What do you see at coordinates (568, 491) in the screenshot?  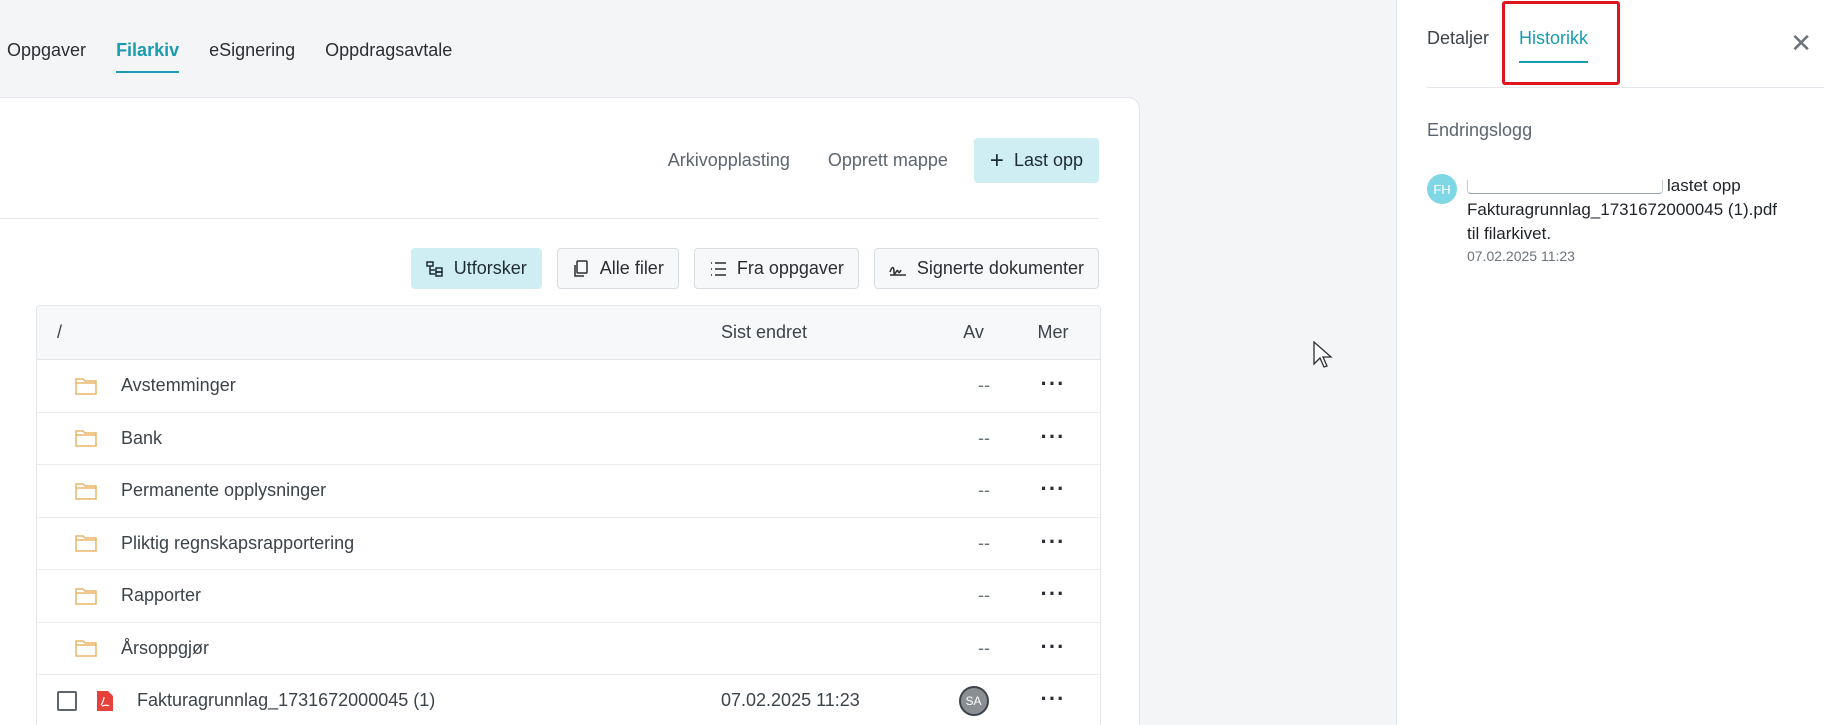 I see `table-row: Permanente opplysninger -- ···` at bounding box center [568, 491].